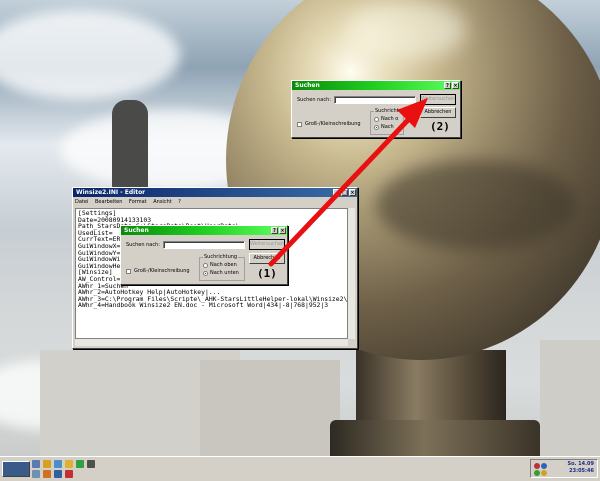 This screenshot has width=600, height=481. What do you see at coordinates (47, 464) in the screenshot?
I see `folder-icon` at bounding box center [47, 464].